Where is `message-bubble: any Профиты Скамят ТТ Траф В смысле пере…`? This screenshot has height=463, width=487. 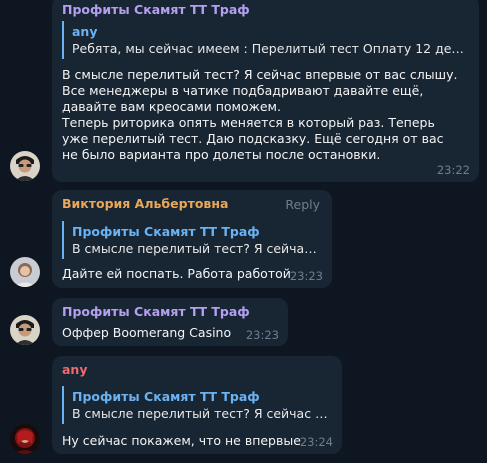
message-bubble: any Профиты Скамят ТТ Траф В смысле пере… is located at coordinates (197, 405).